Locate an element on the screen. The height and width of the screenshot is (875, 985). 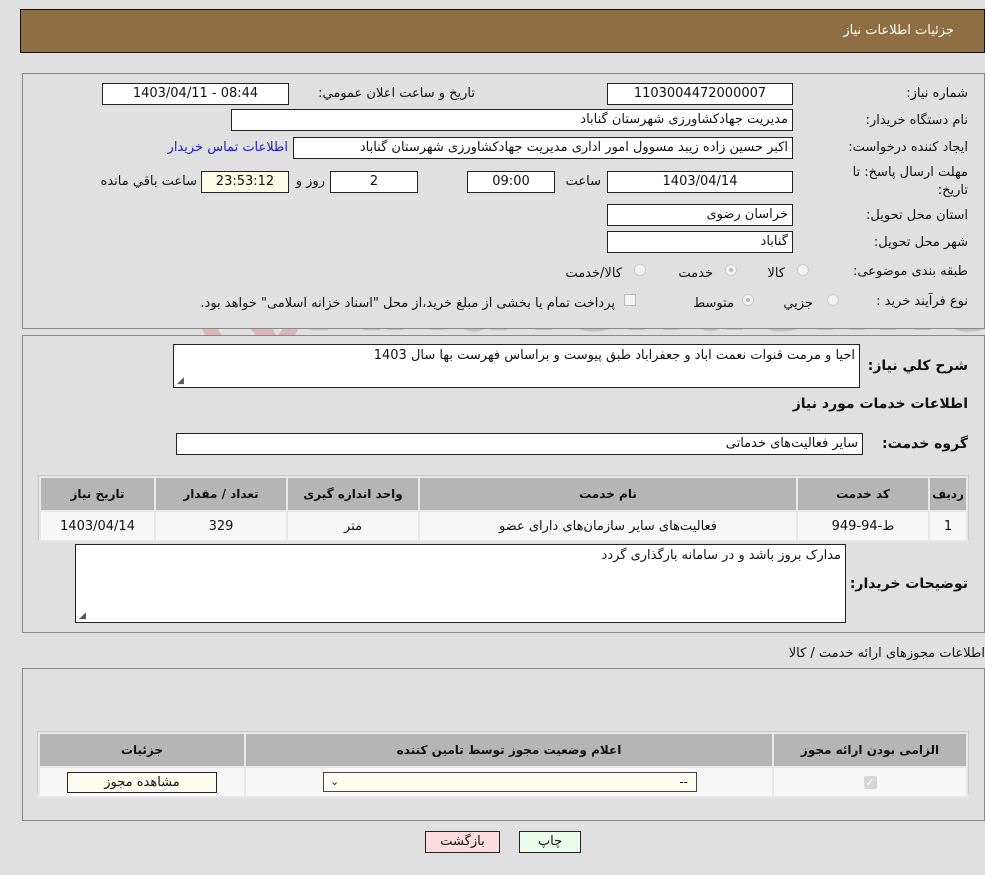
need-number-field: 1103004472000007 is located at coordinates (700, 94).